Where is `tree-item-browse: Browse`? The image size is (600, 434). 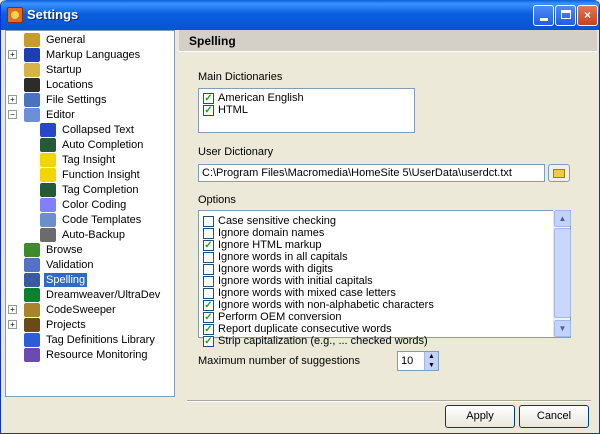 tree-item-browse: Browse is located at coordinates (54, 249).